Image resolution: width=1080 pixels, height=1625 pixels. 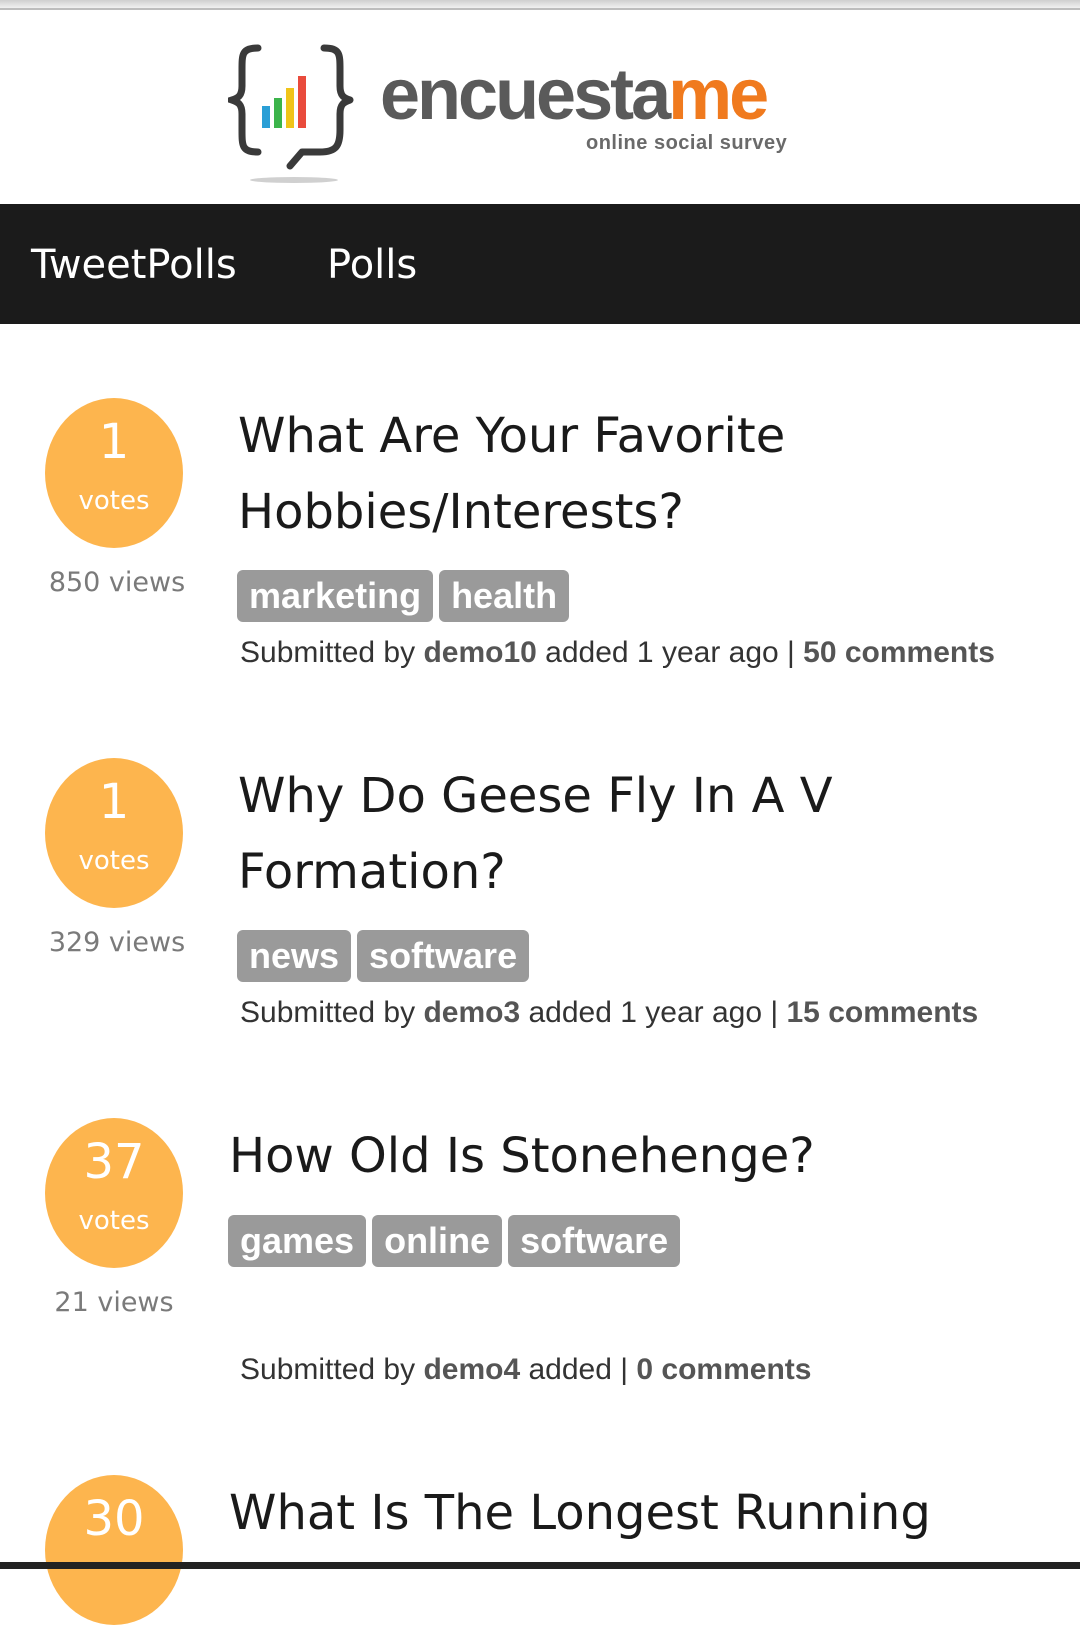 I want to click on poll-meta: Submitted by demo4 added | 0 comments, so click(x=525, y=1370).